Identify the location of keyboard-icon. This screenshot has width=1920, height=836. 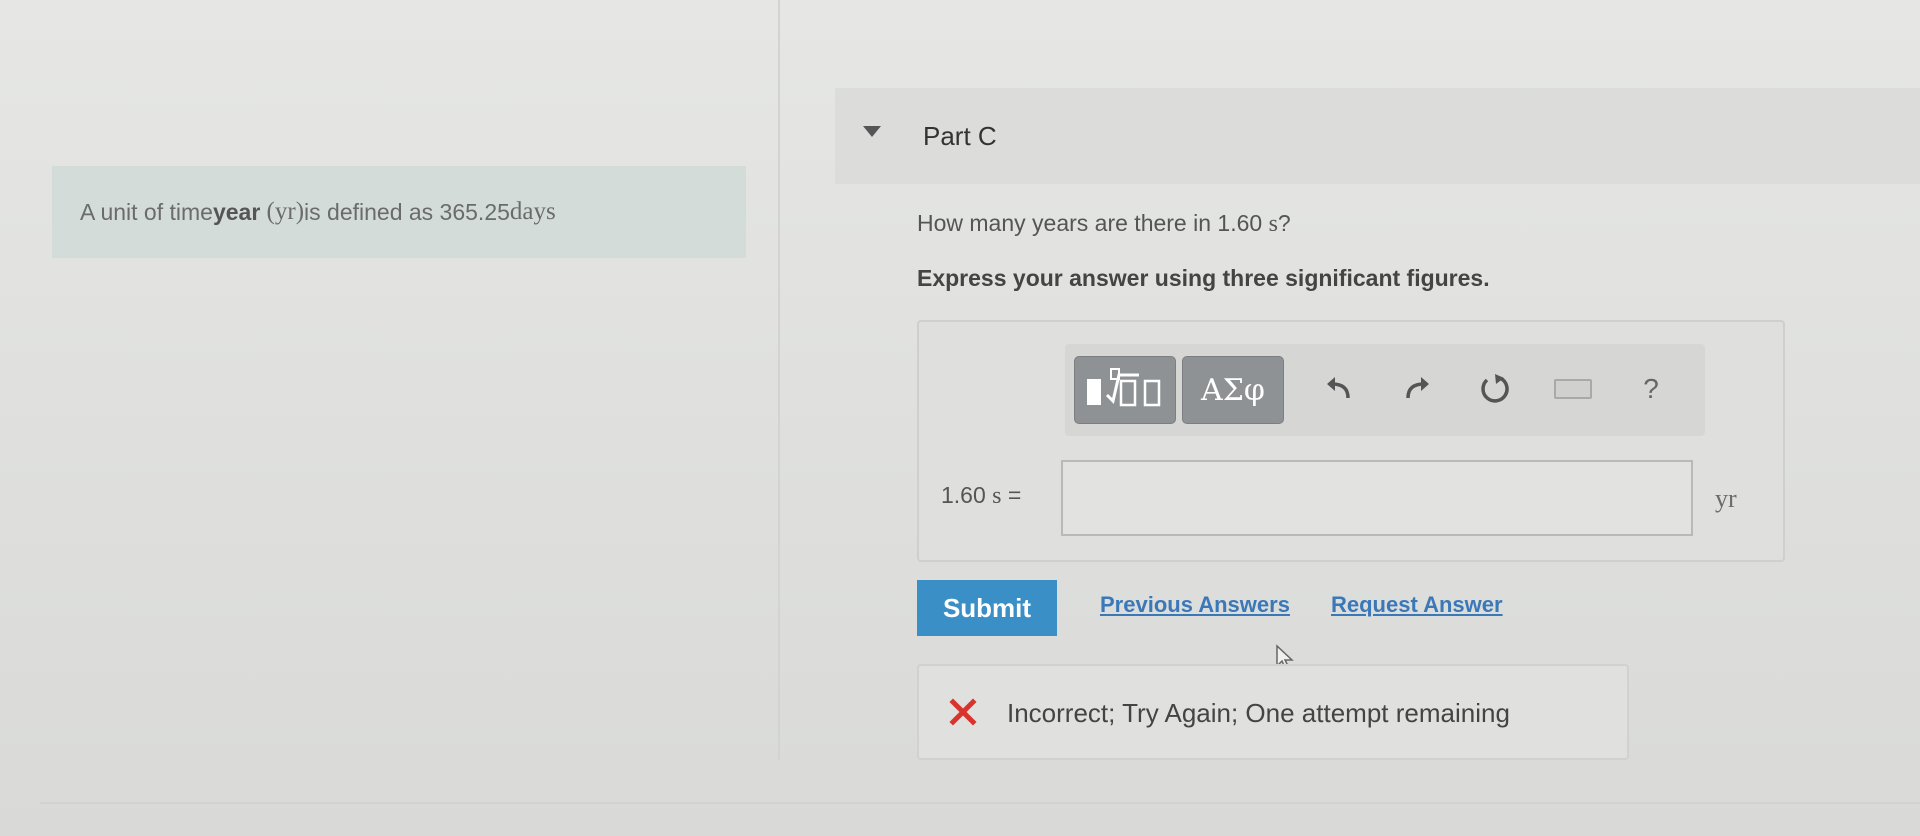
(1573, 389).